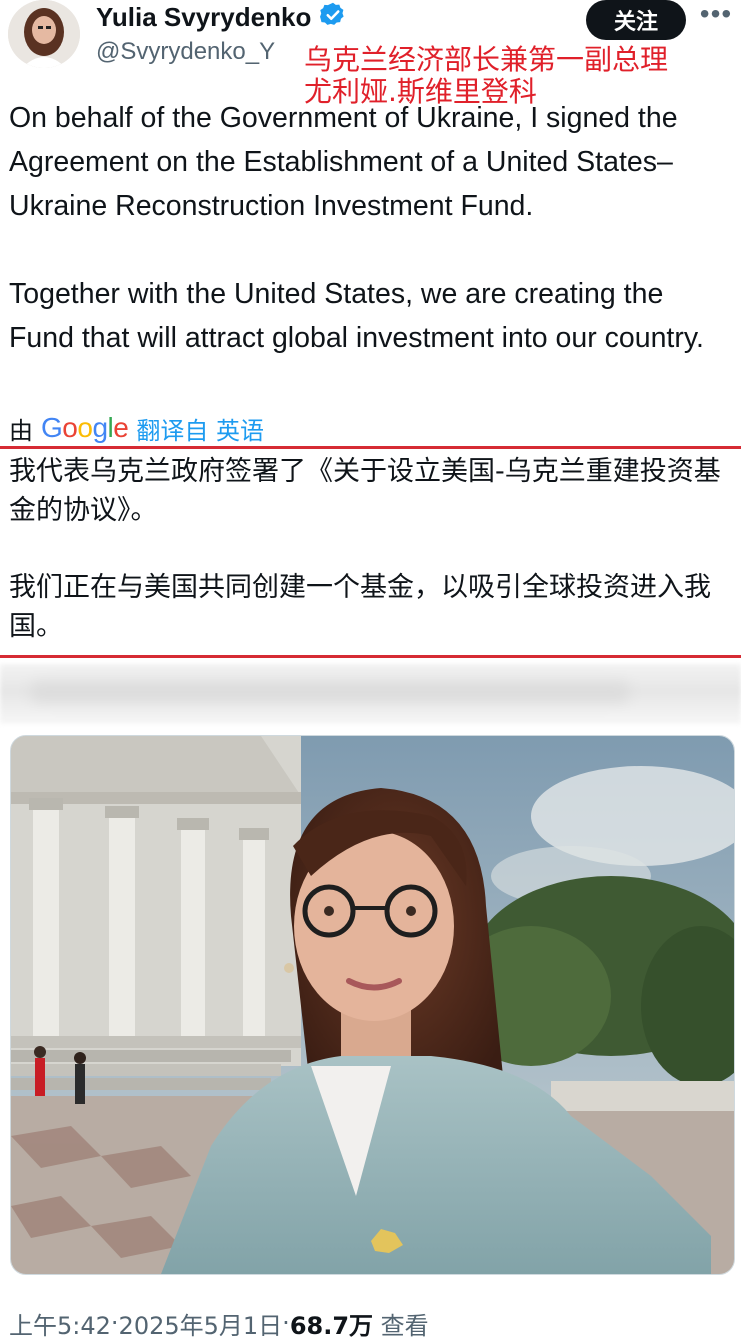  What do you see at coordinates (333, 17) in the screenshot?
I see `verified-badge-icon` at bounding box center [333, 17].